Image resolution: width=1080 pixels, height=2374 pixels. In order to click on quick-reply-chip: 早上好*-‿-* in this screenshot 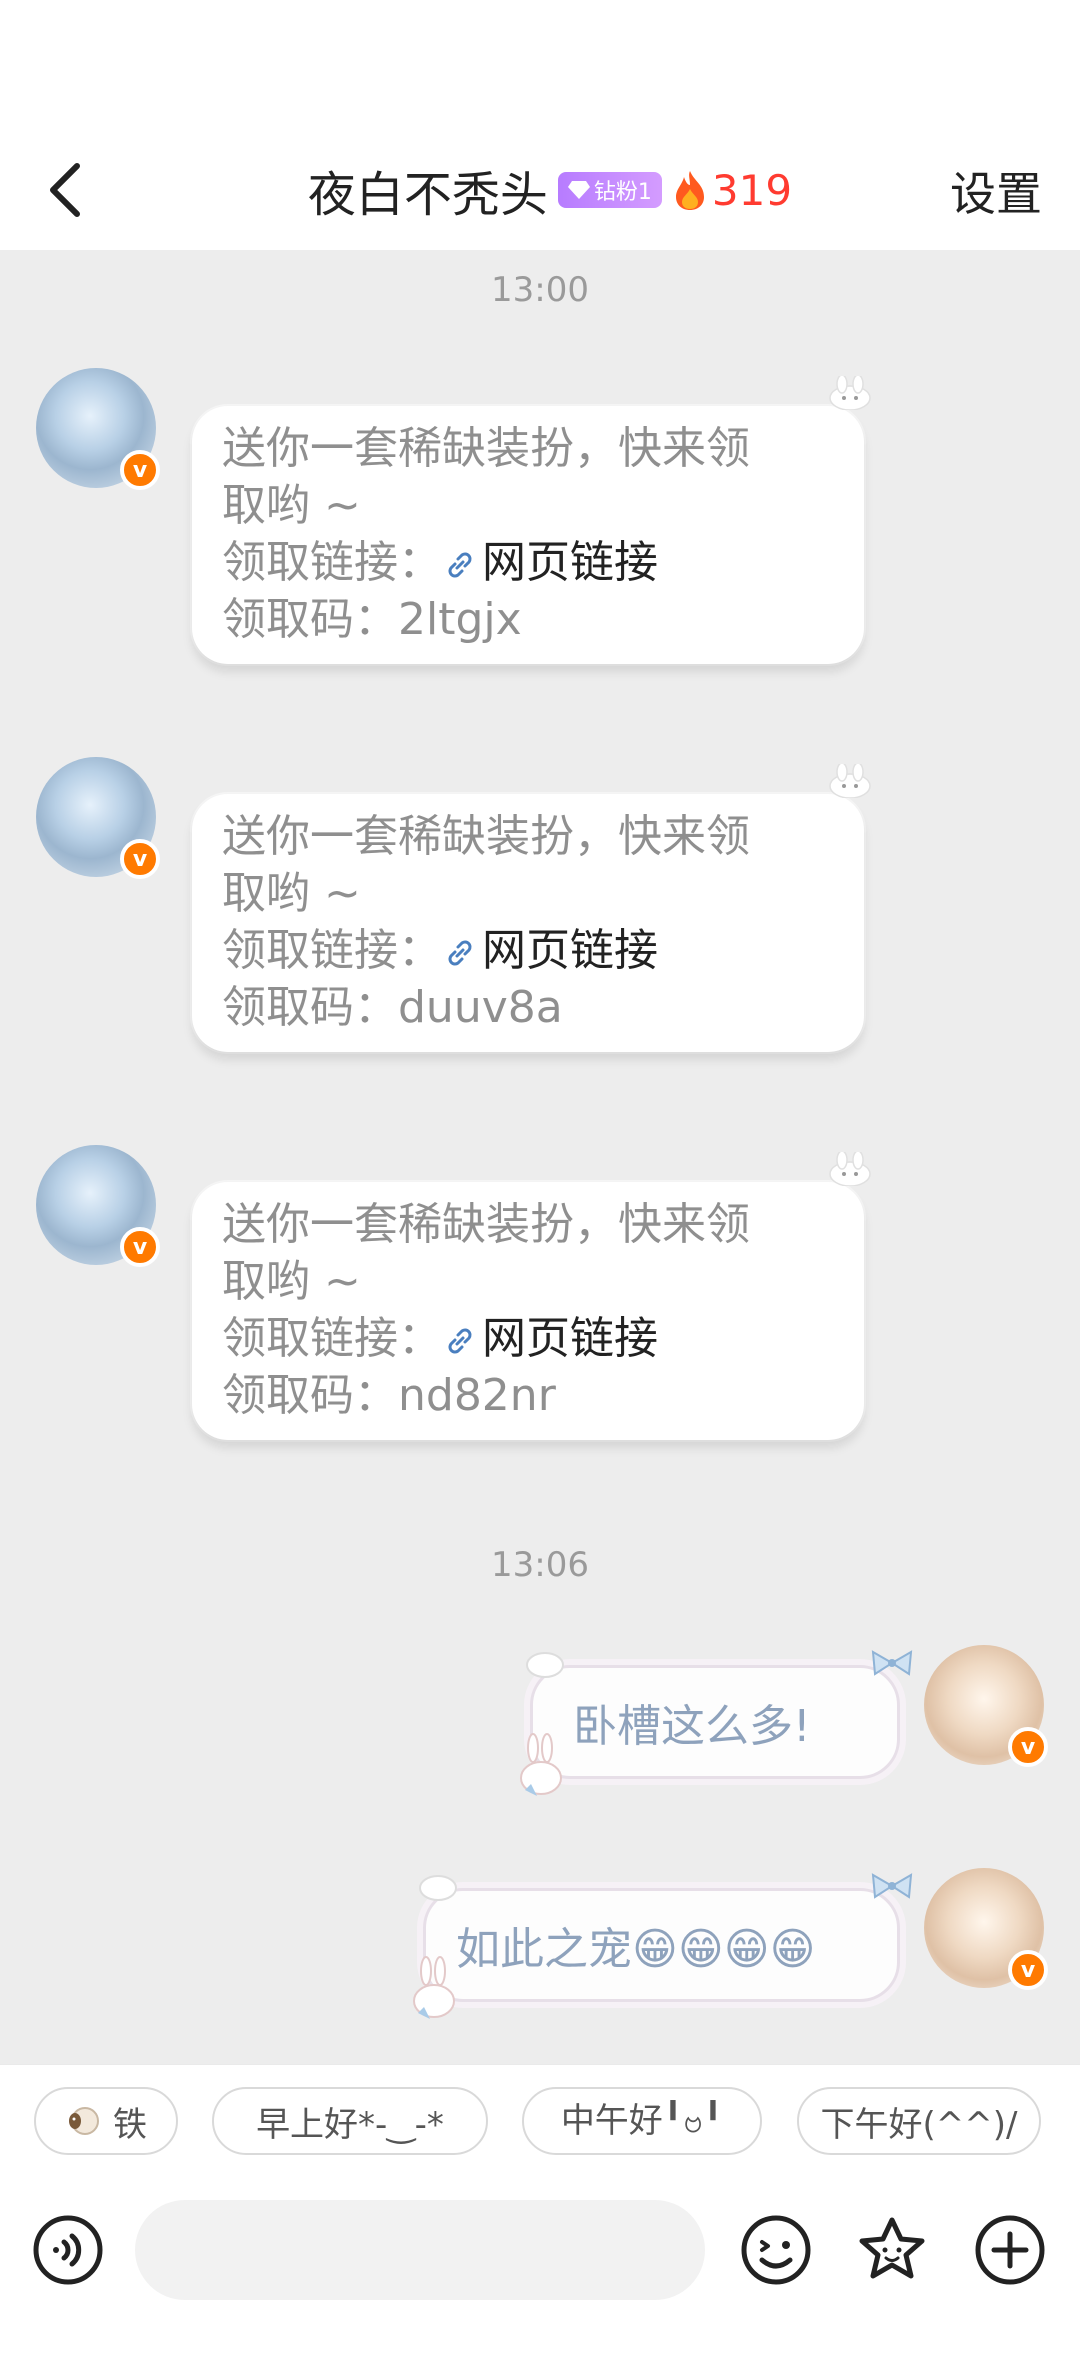, I will do `click(350, 2121)`.